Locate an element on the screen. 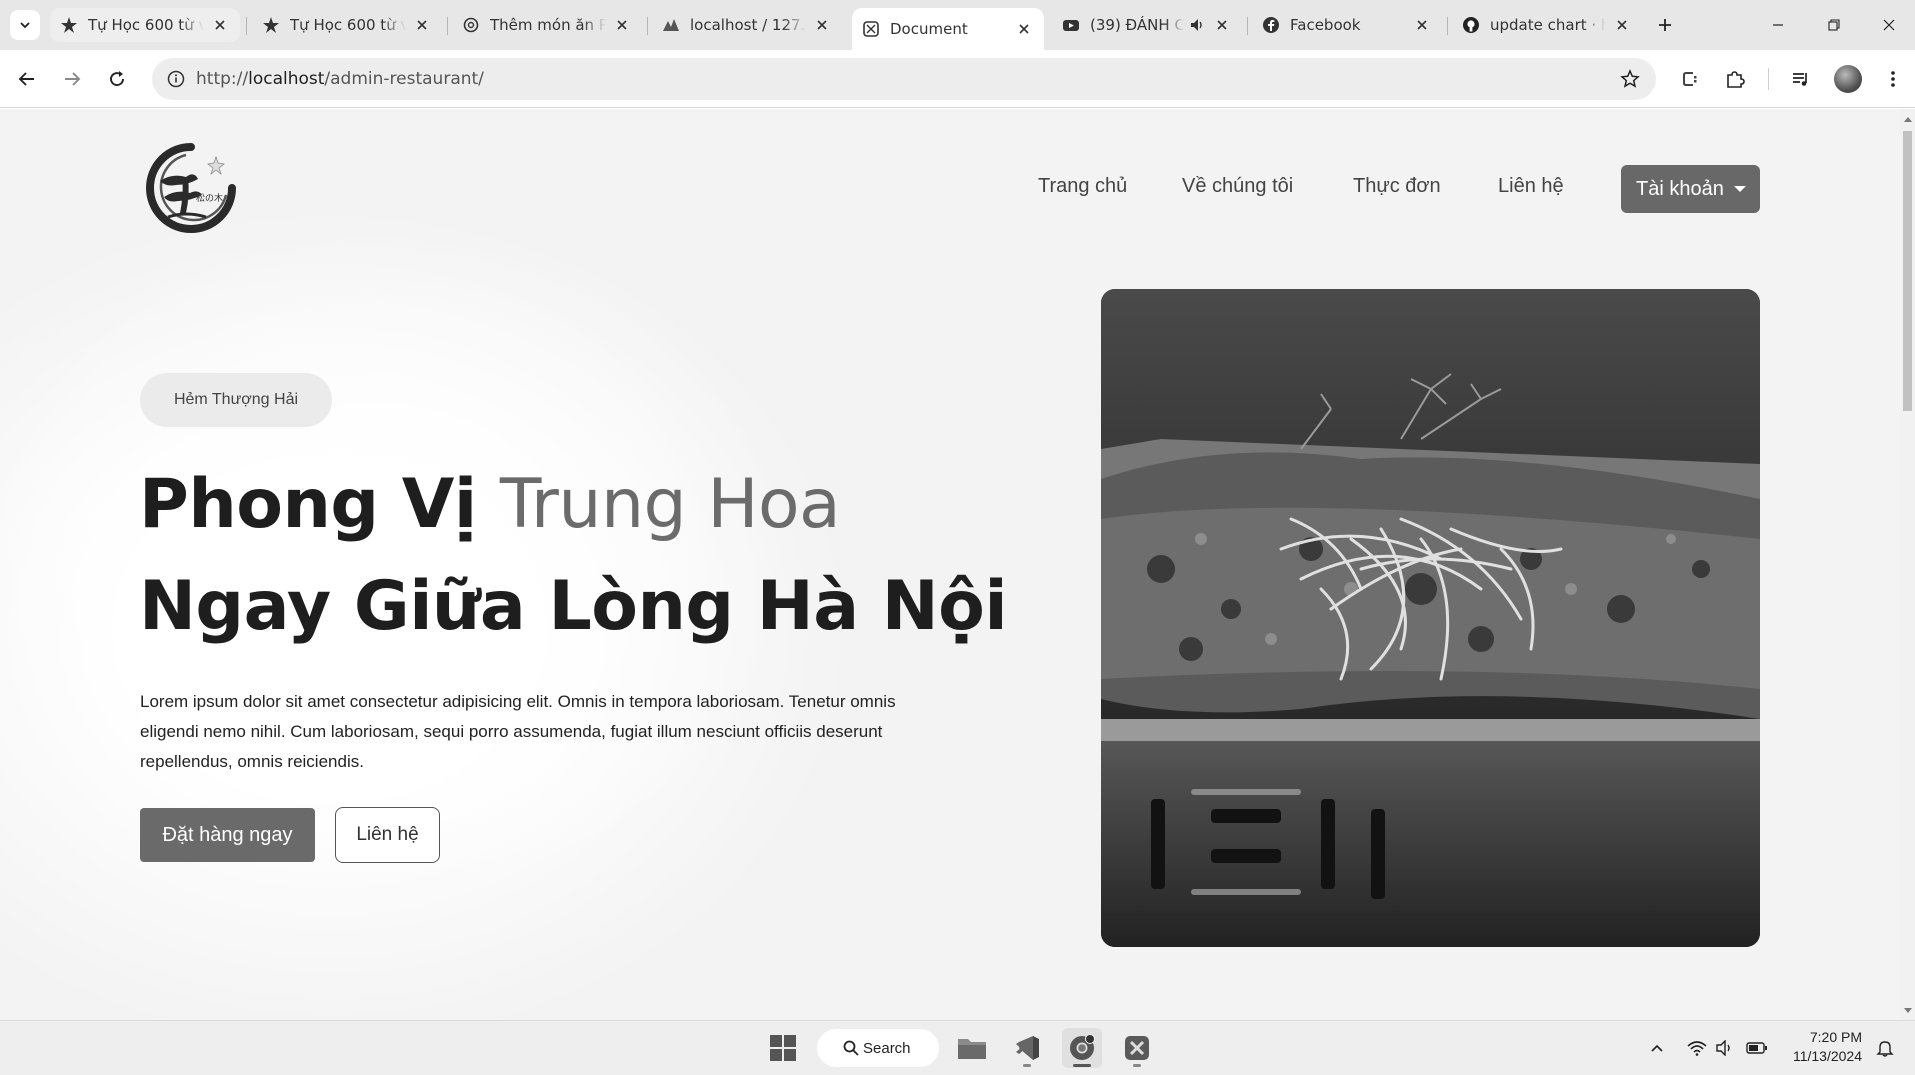 Image resolution: width=1915 pixels, height=1075 pixels. clock-date: 11/13/2024 is located at coordinates (1827, 1056).